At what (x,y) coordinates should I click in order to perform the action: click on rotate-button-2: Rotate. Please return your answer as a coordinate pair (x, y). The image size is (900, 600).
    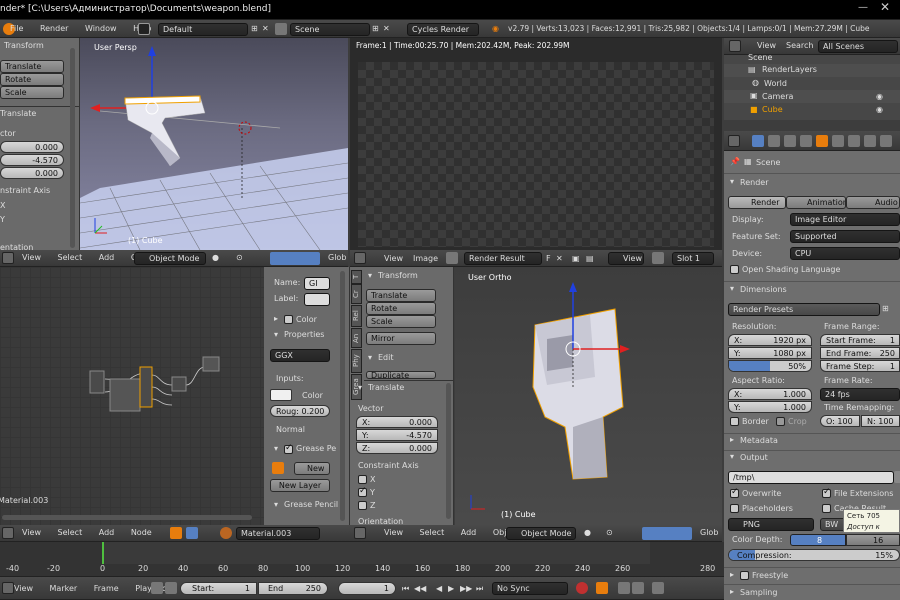
    Looking at the image, I should click on (401, 308).